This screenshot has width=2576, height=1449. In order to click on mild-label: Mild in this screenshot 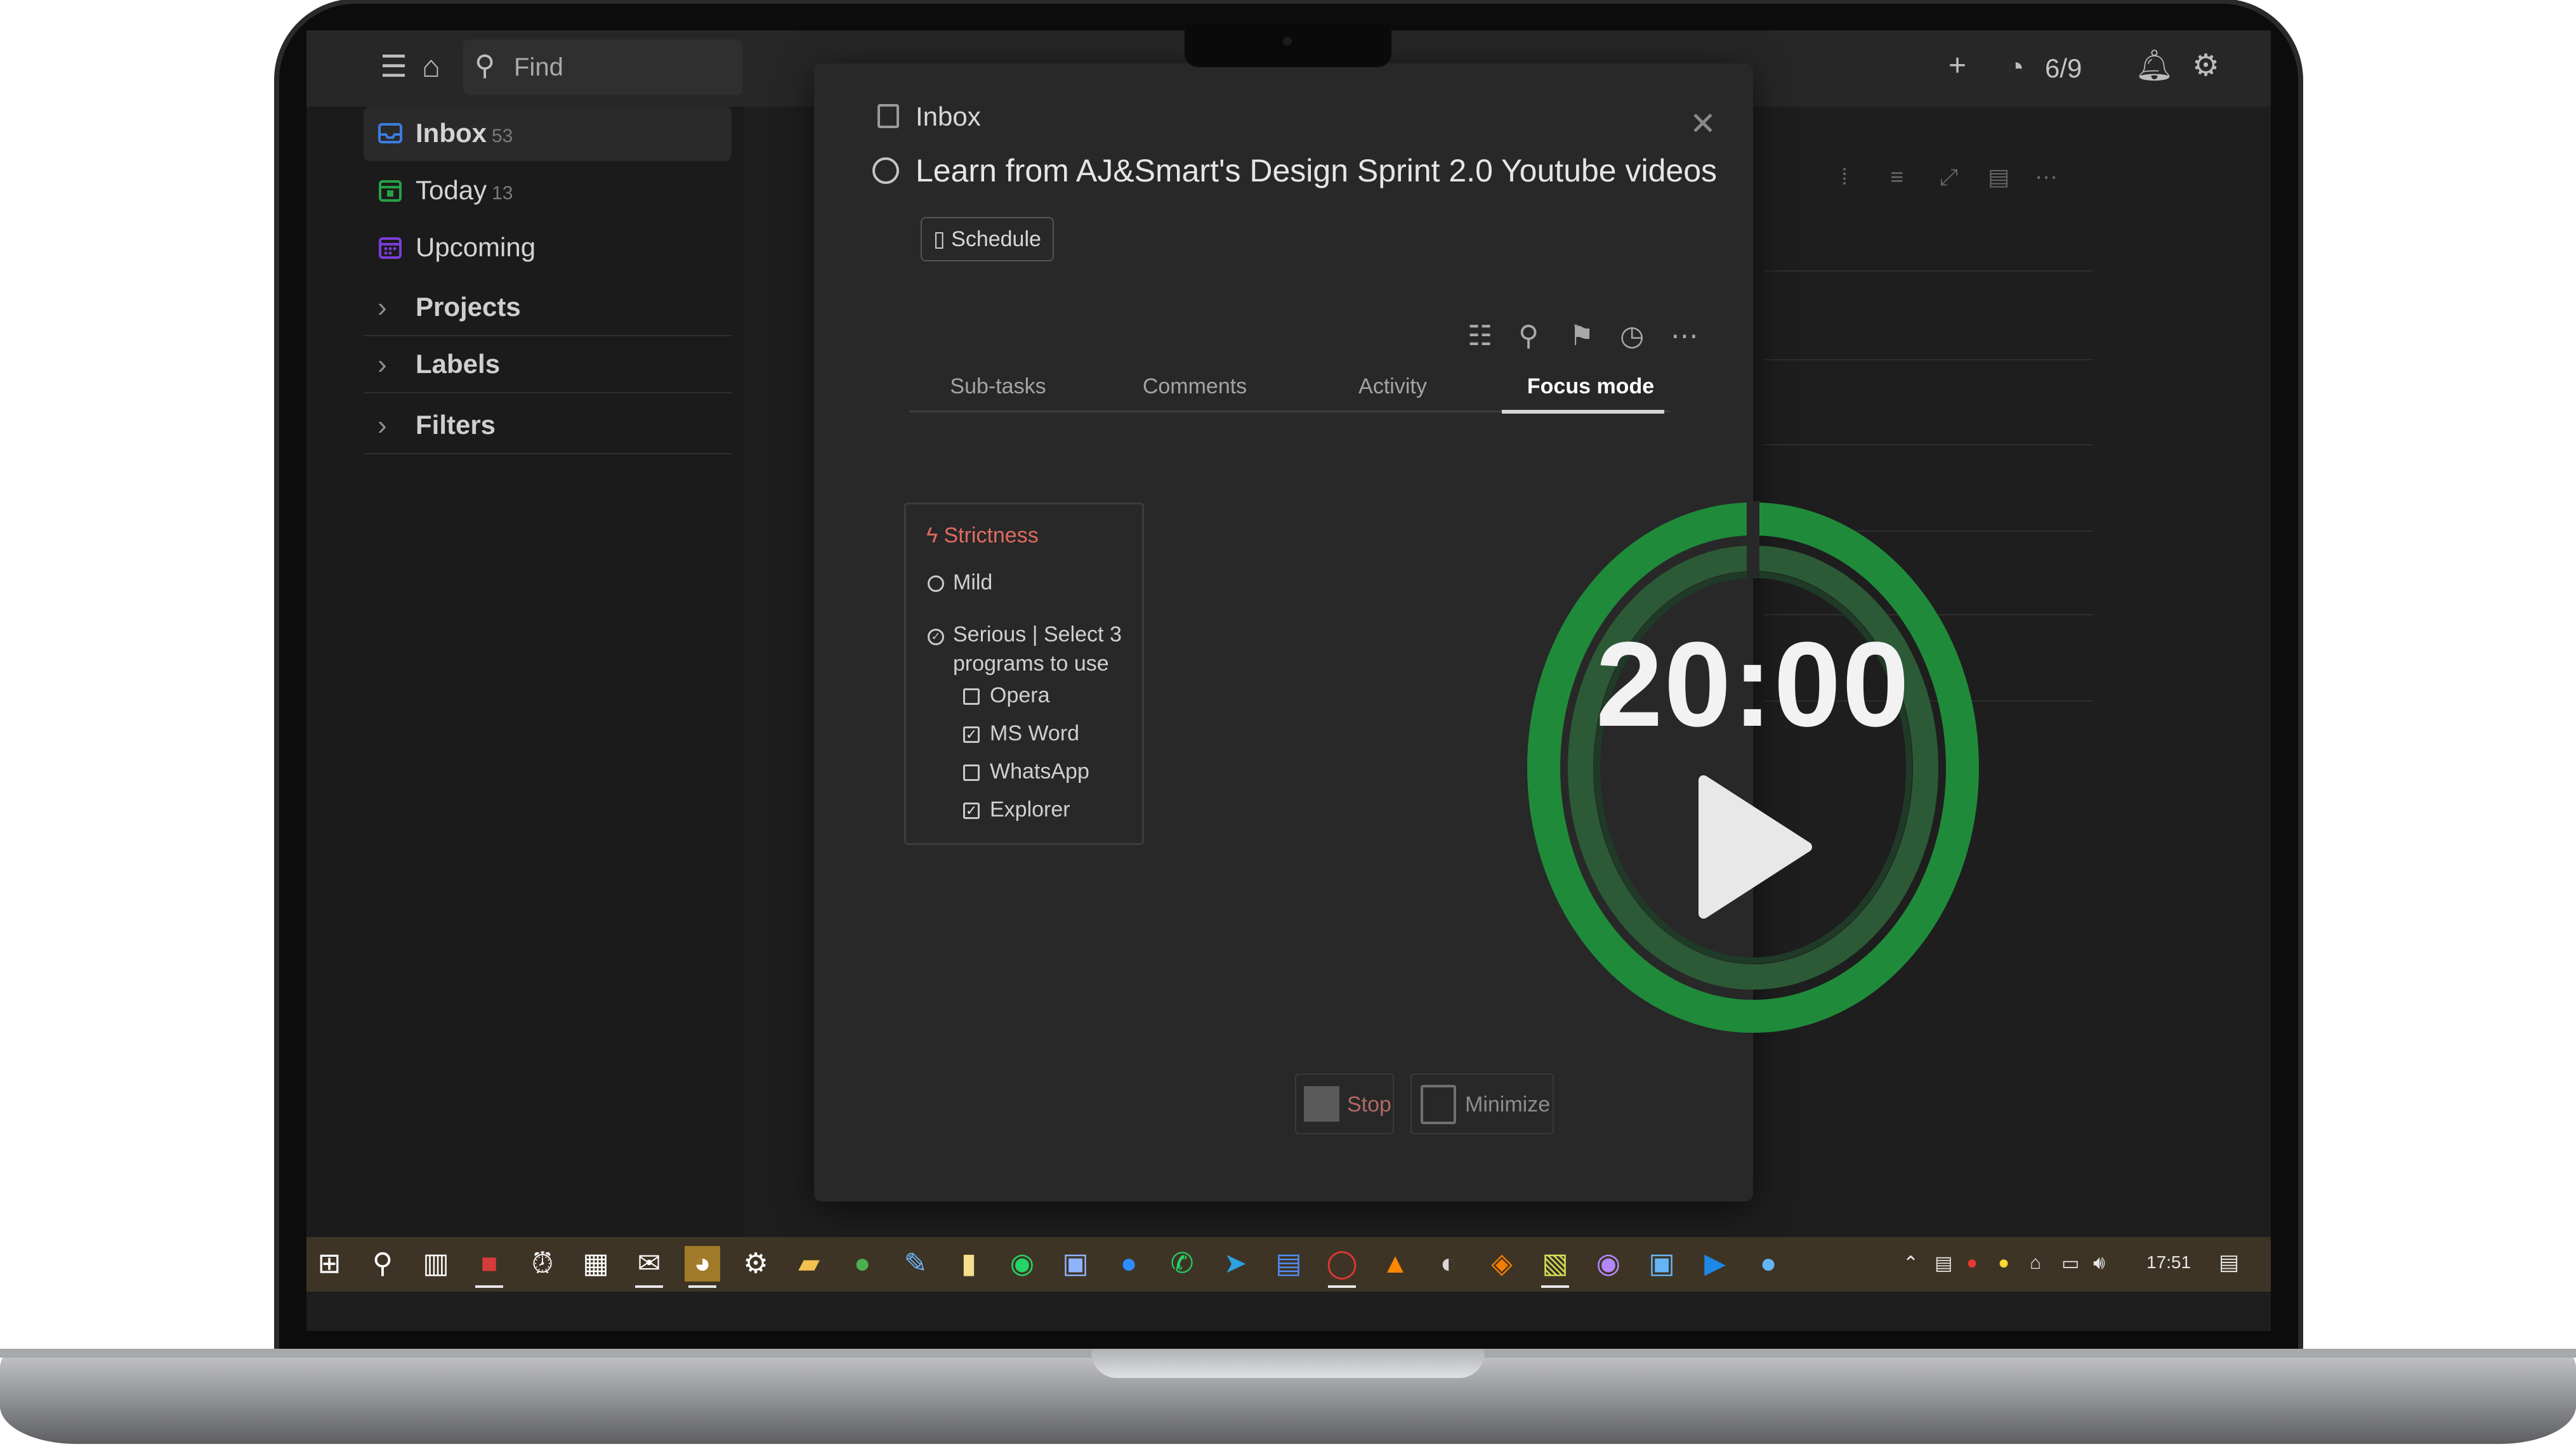, I will do `click(973, 582)`.